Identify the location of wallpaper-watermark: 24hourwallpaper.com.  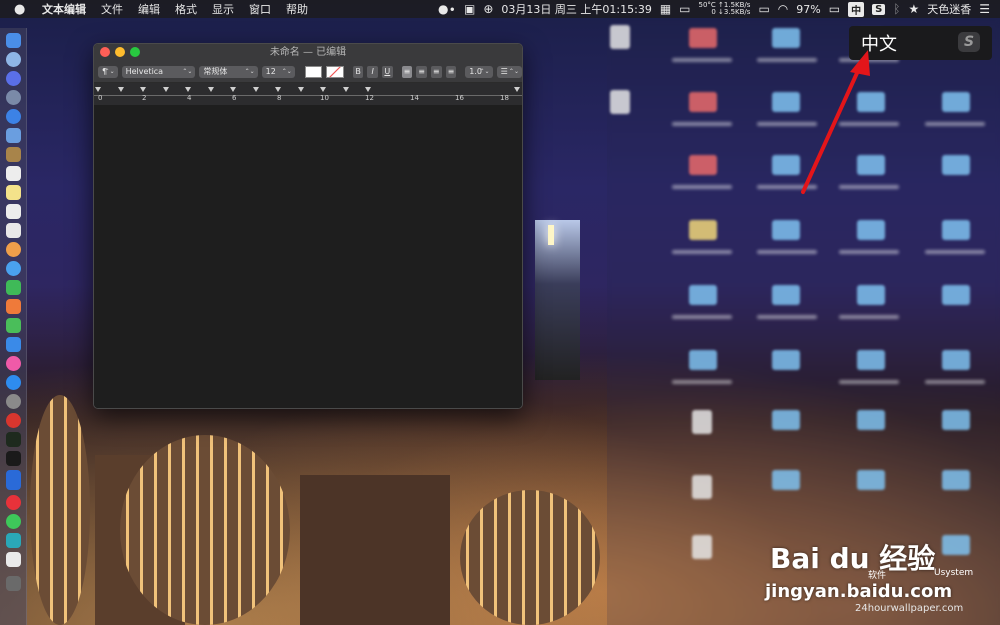
(909, 608).